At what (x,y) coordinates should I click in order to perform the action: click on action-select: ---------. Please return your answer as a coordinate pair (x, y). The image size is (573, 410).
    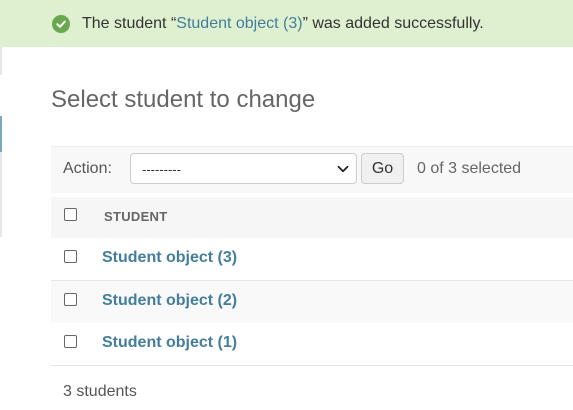
    Looking at the image, I should click on (243, 168).